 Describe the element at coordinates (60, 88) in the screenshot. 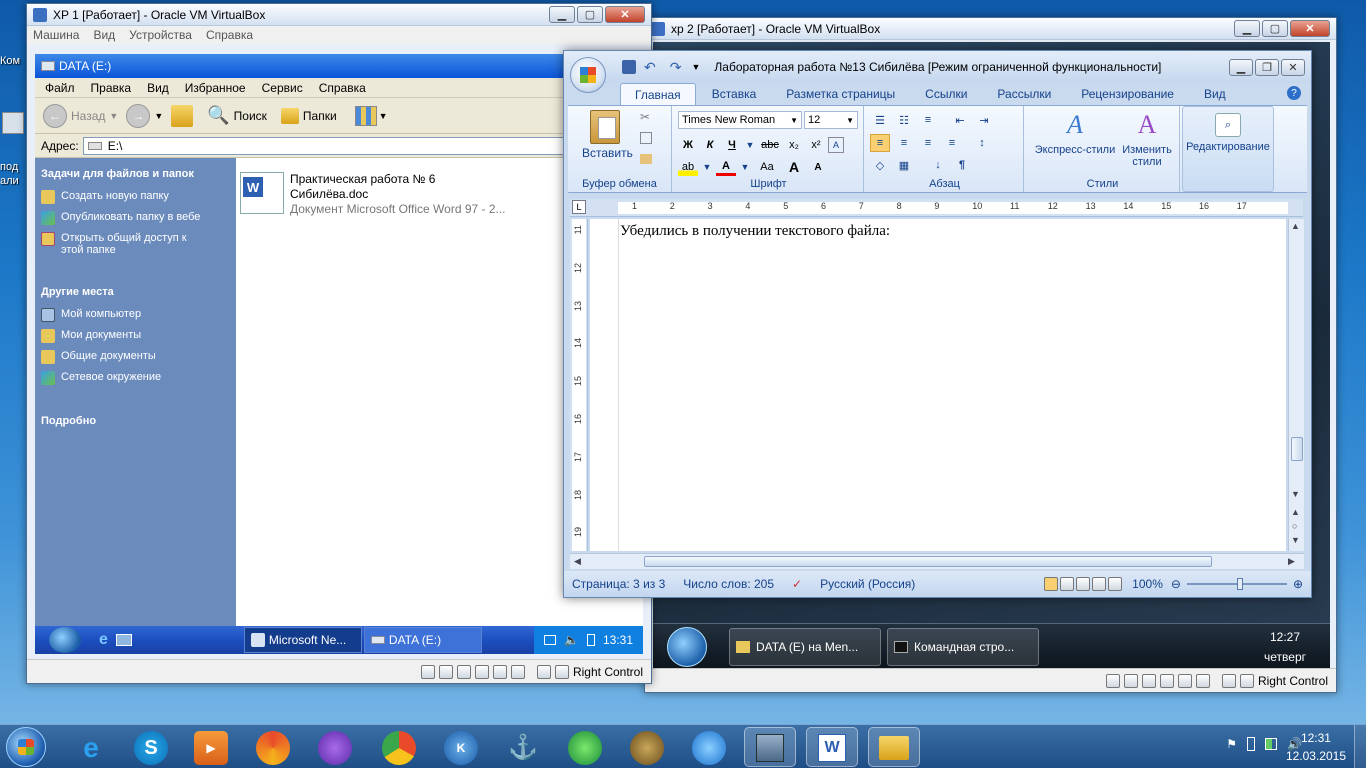

I see `menu-file: Файл` at that location.